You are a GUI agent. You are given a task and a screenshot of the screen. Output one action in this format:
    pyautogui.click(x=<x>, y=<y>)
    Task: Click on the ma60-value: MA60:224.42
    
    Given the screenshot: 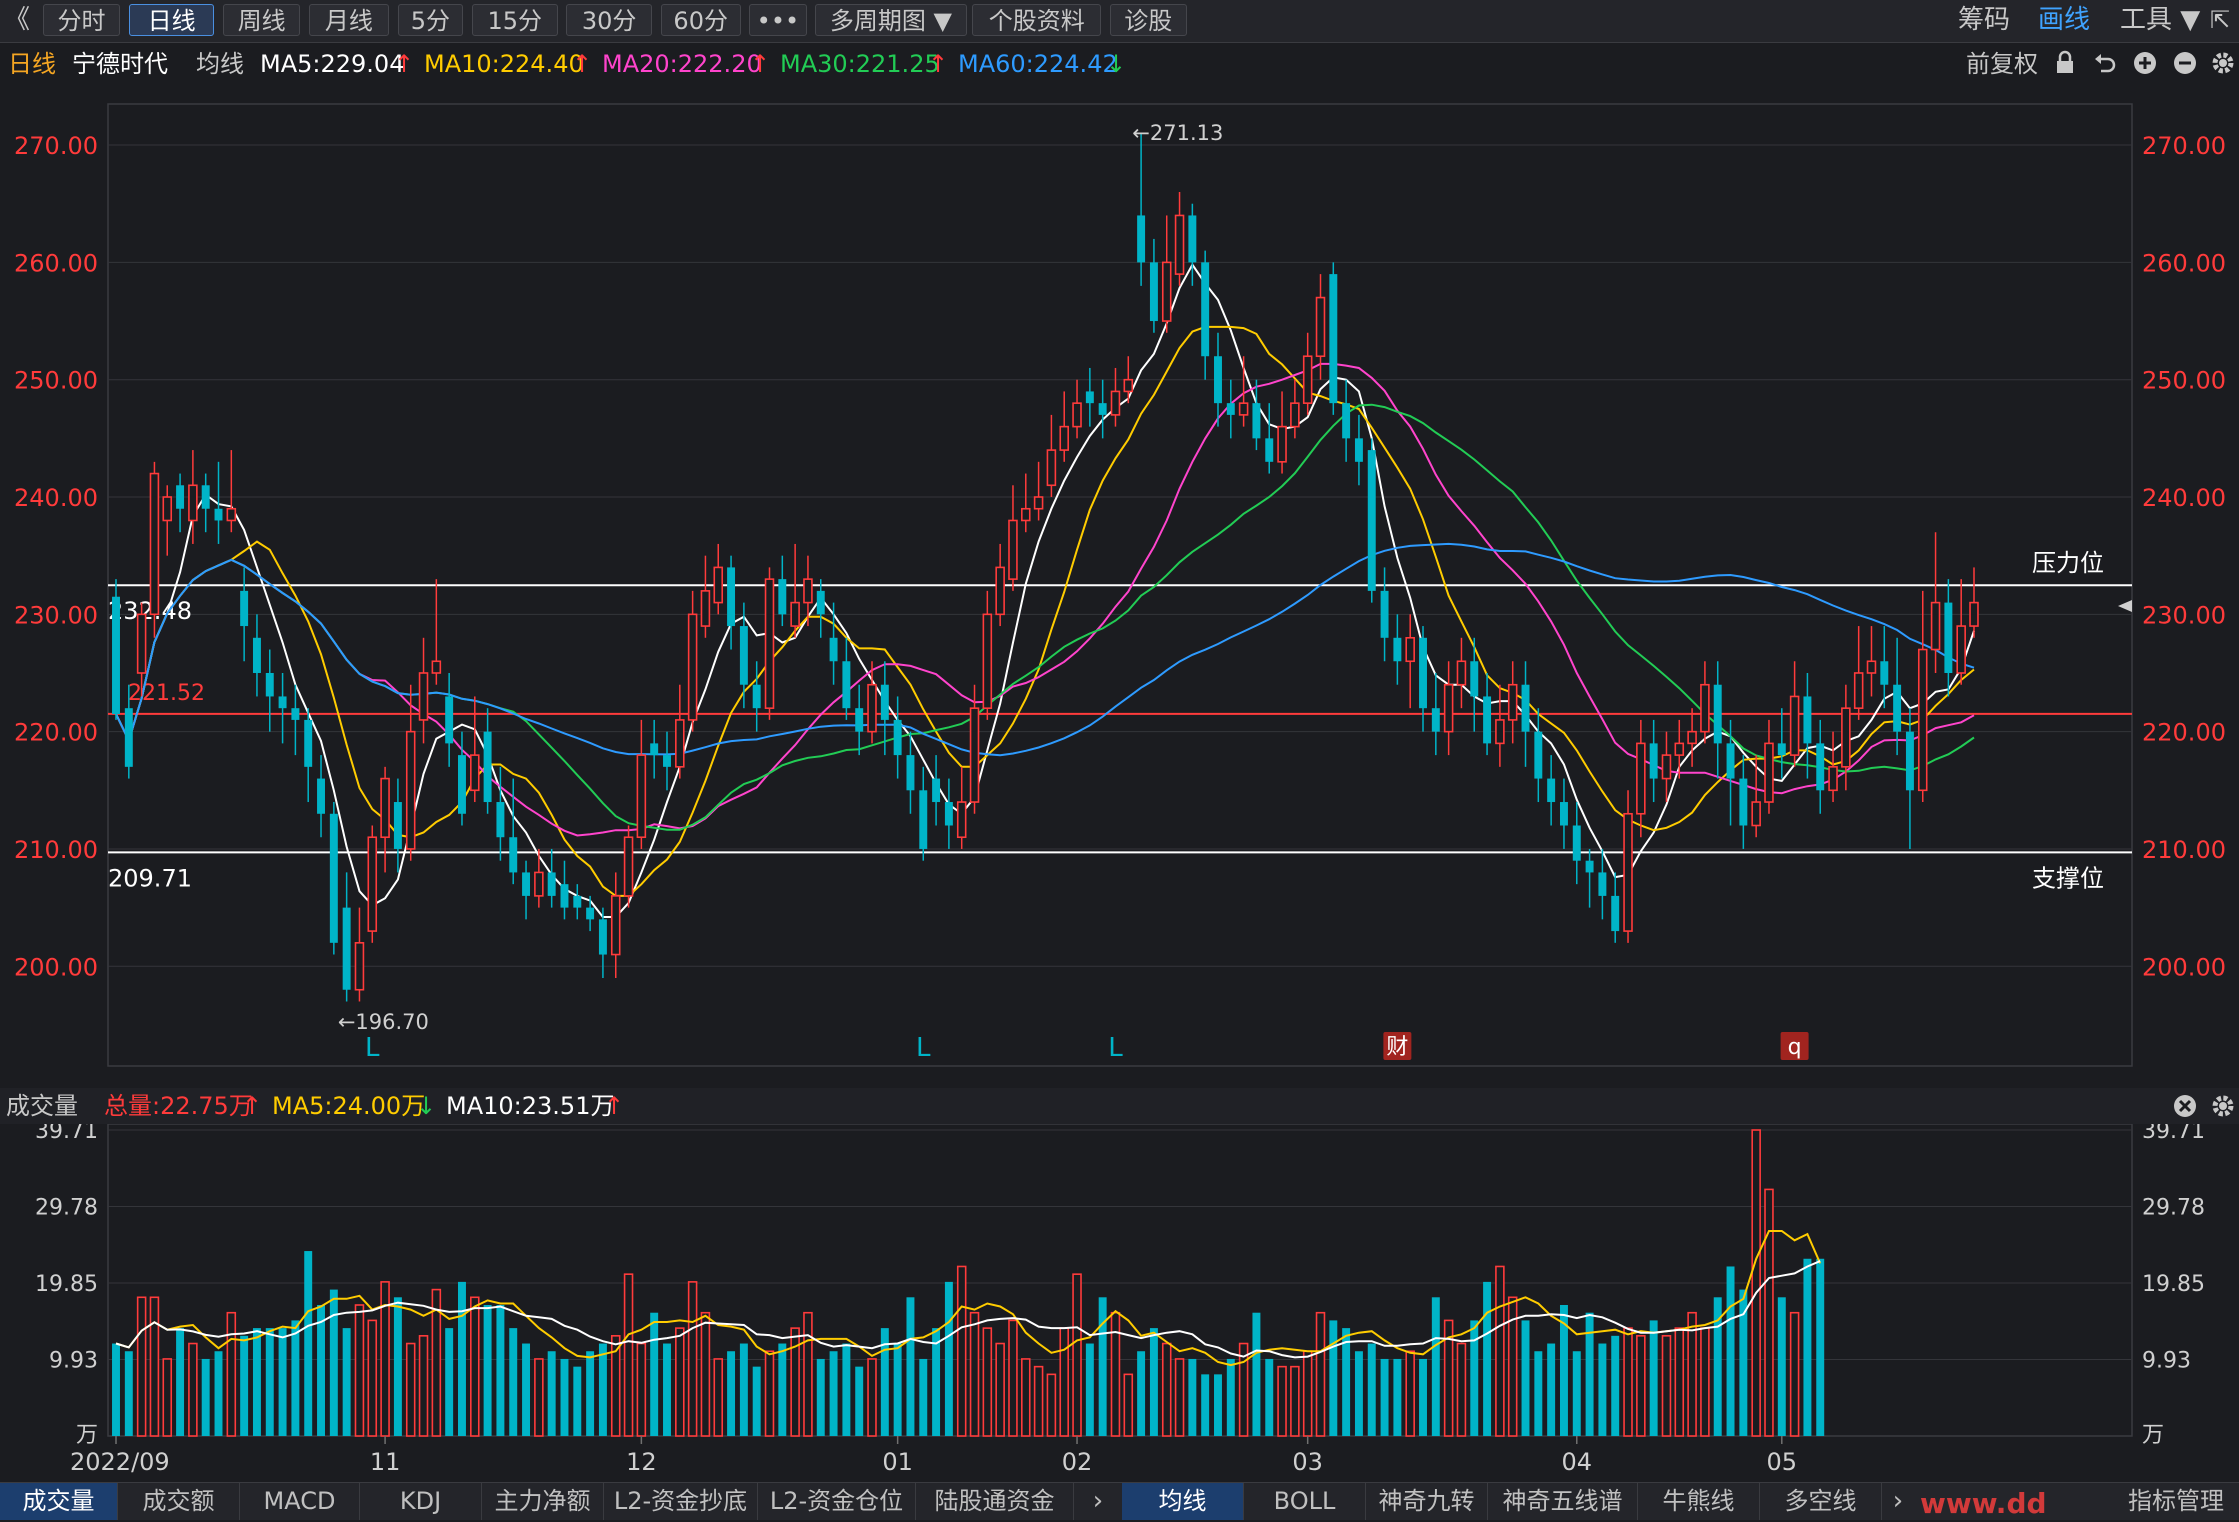 What is the action you would take?
    pyautogui.click(x=1038, y=64)
    